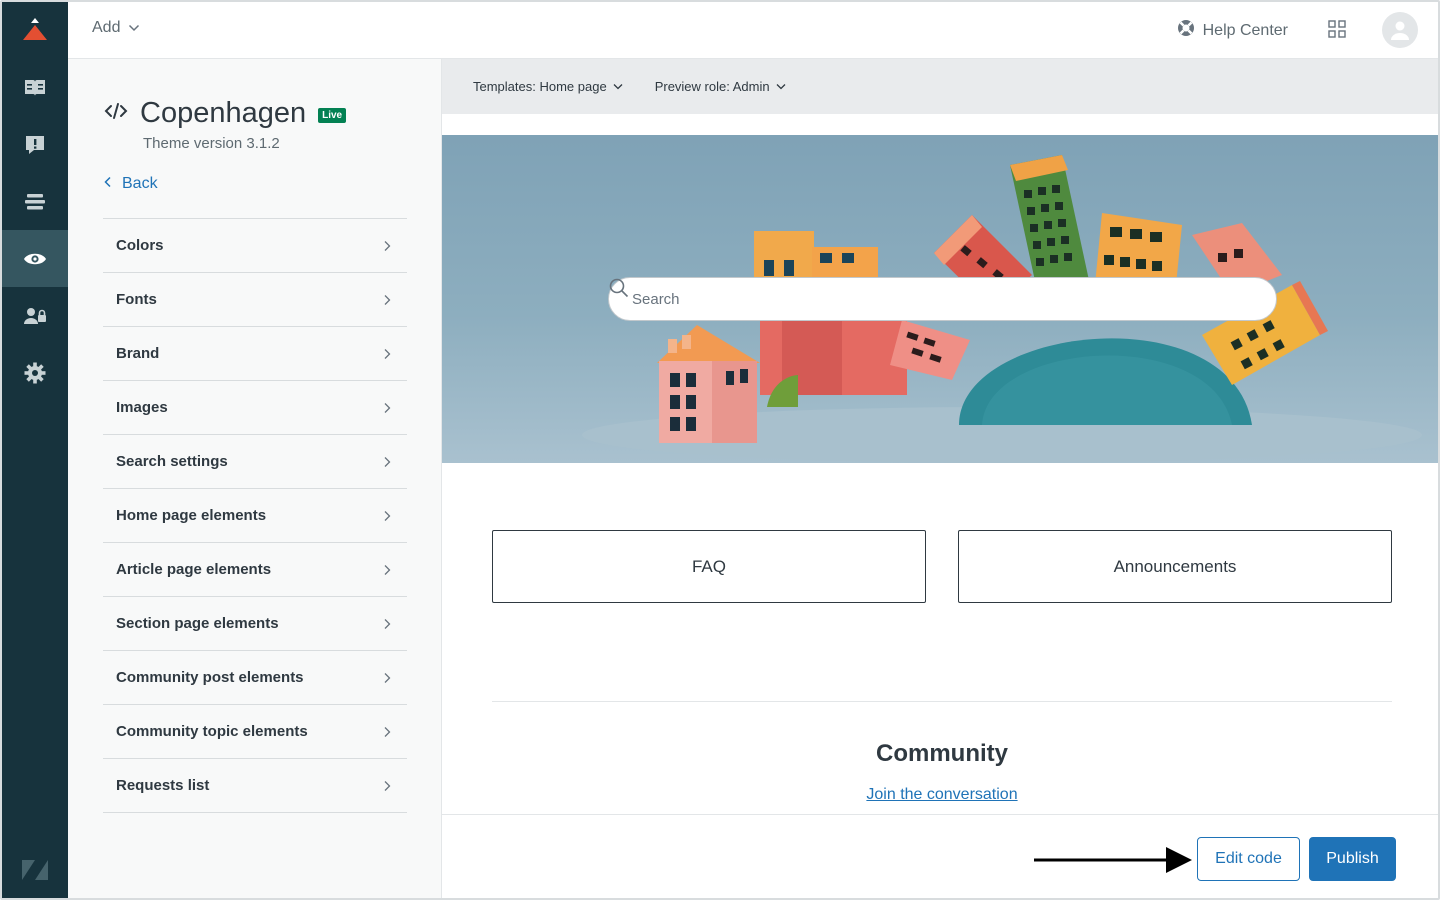 This screenshot has height=900, width=1440. I want to click on theme-name: Copenhagen, so click(223, 113).